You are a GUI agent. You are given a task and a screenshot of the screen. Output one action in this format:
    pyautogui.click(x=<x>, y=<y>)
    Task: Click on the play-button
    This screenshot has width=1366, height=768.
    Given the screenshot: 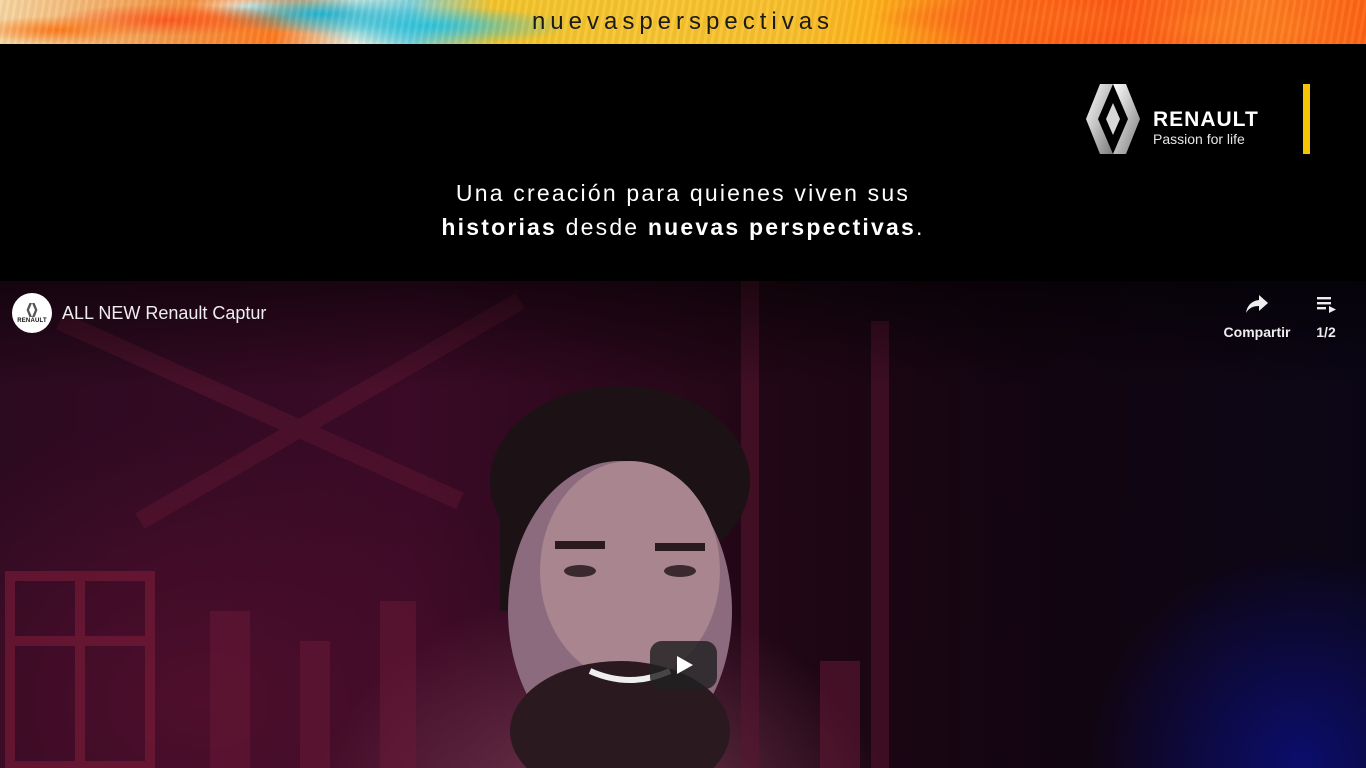 What is the action you would take?
    pyautogui.click(x=683, y=665)
    